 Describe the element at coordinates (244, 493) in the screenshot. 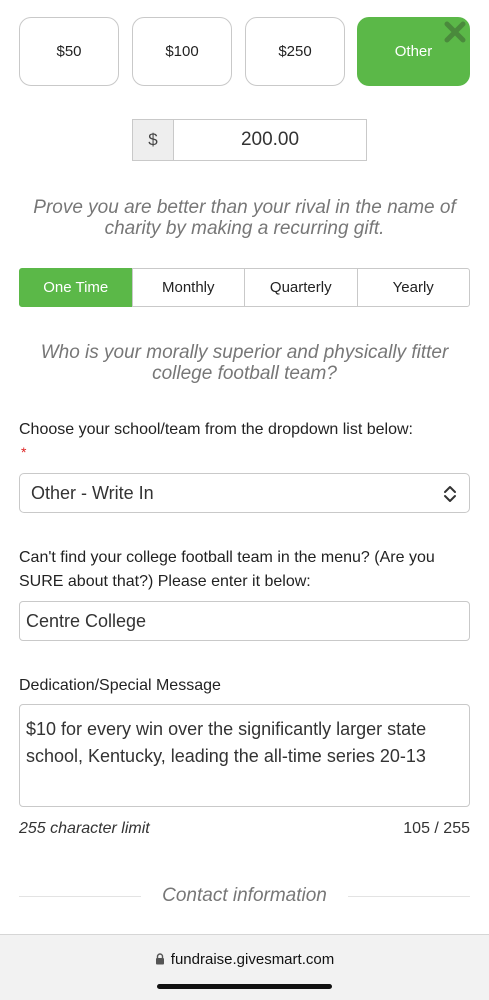

I see `school-select: Other - Write In` at that location.